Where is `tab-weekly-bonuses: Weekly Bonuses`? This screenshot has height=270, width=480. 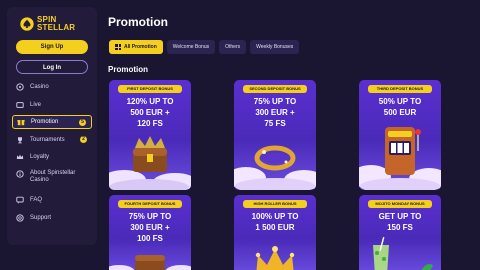
tab-weekly-bonuses: Weekly Bonuses is located at coordinates (275, 47).